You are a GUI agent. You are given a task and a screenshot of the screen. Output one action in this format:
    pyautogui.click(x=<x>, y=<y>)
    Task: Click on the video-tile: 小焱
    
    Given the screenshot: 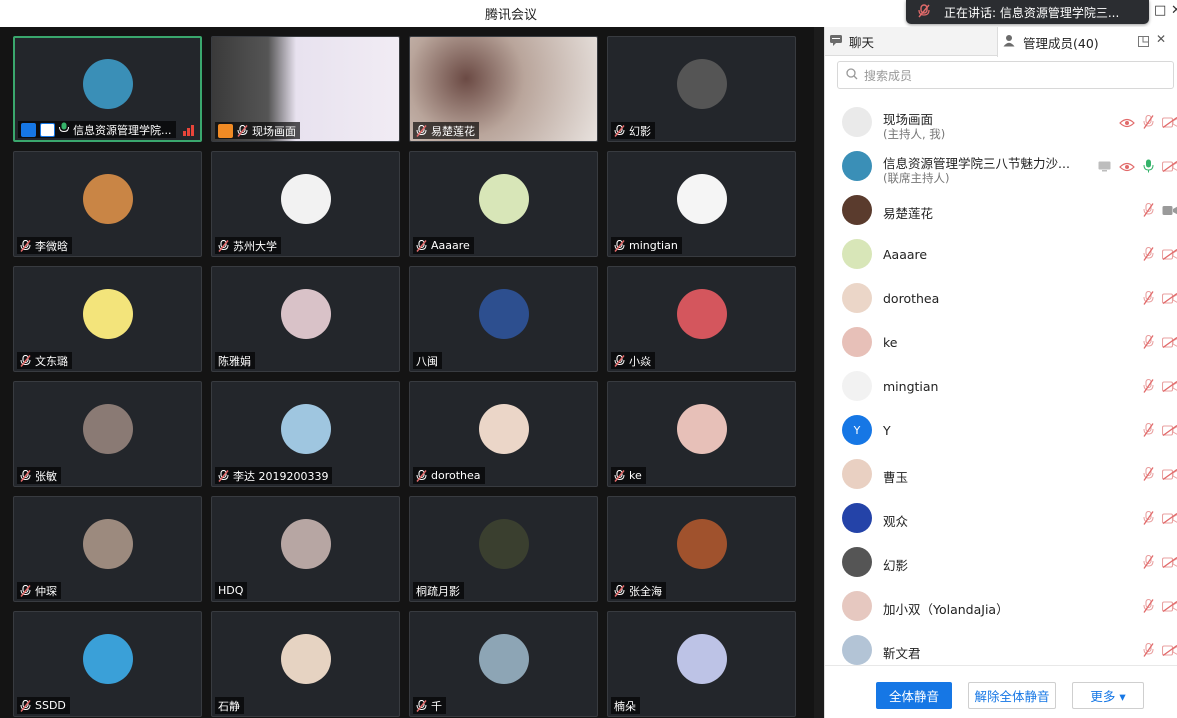 What is the action you would take?
    pyautogui.click(x=701, y=319)
    